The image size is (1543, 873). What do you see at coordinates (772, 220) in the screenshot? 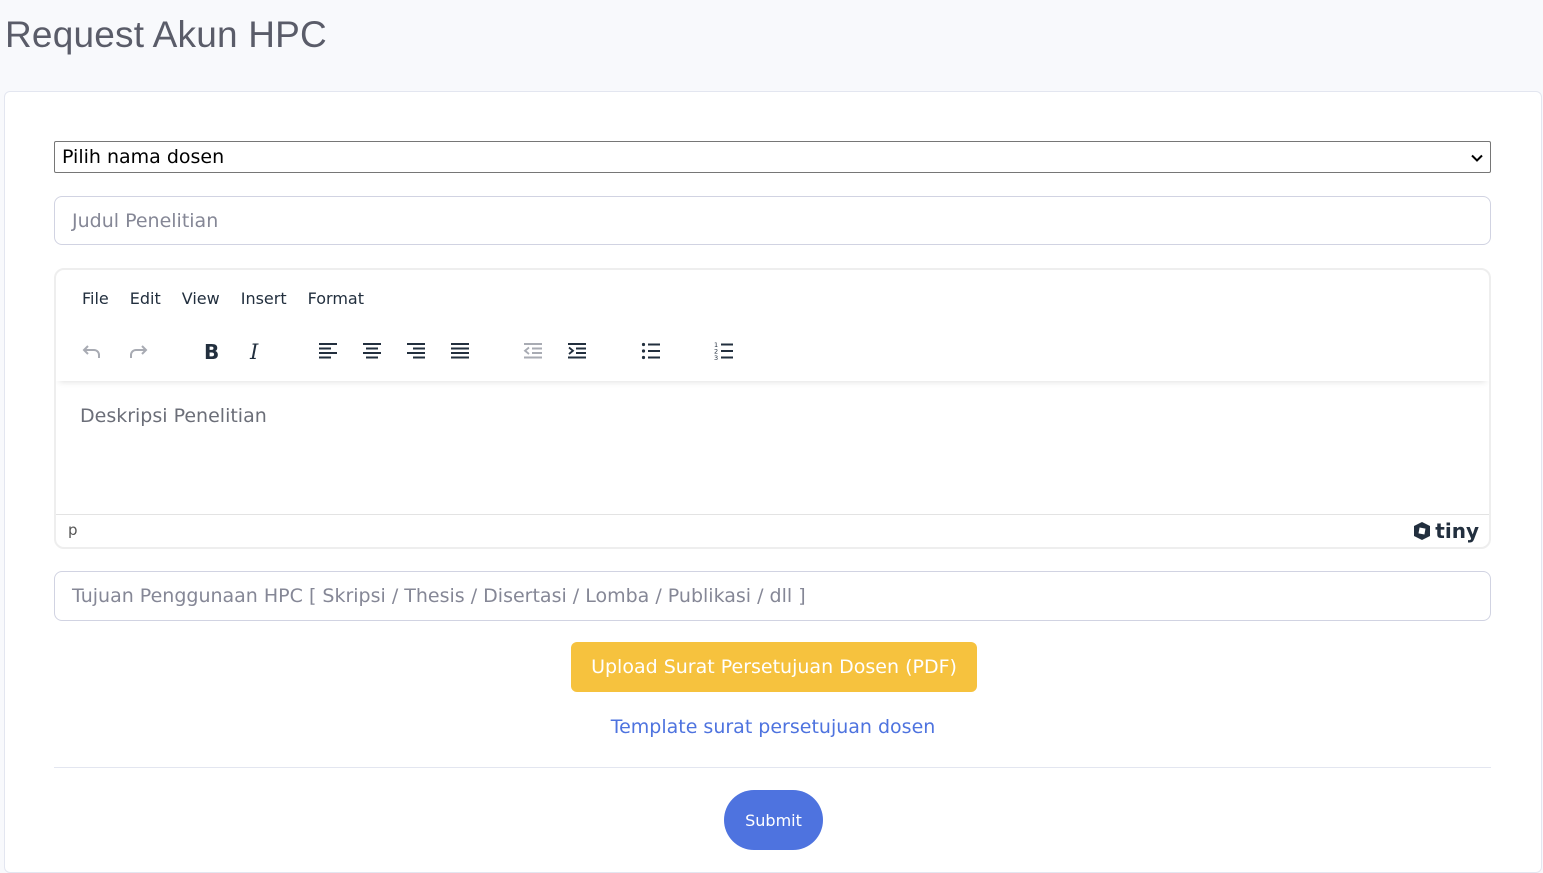
I see `judul-penelitian-input: Judul Penelitian` at bounding box center [772, 220].